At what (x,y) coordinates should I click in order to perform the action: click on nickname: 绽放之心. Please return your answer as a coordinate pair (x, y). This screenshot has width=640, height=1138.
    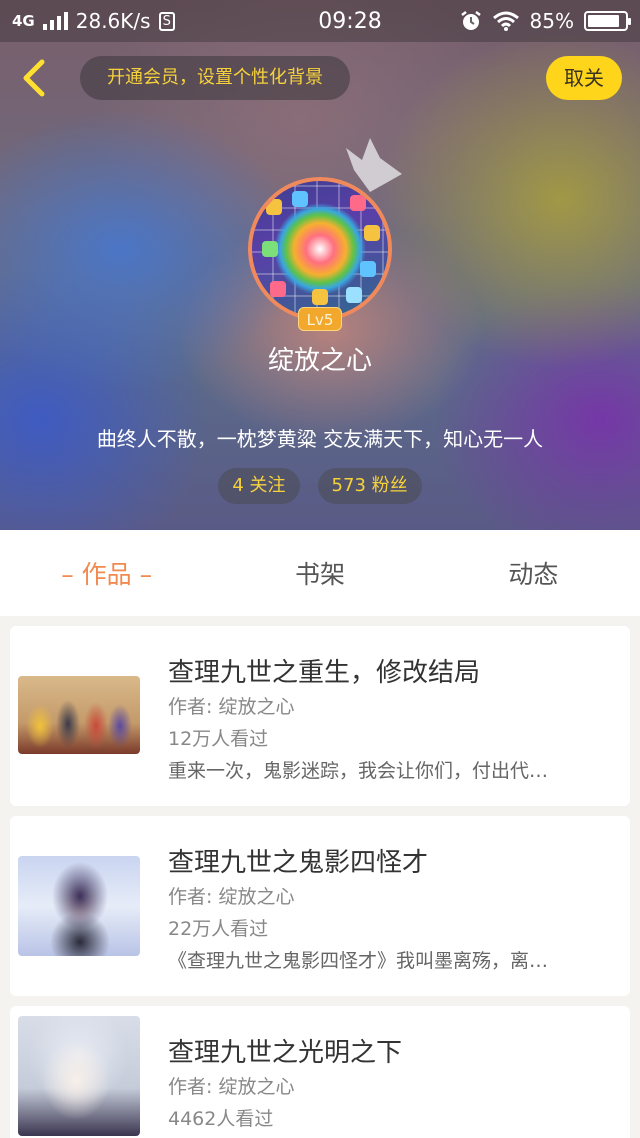
    Looking at the image, I should click on (319, 361).